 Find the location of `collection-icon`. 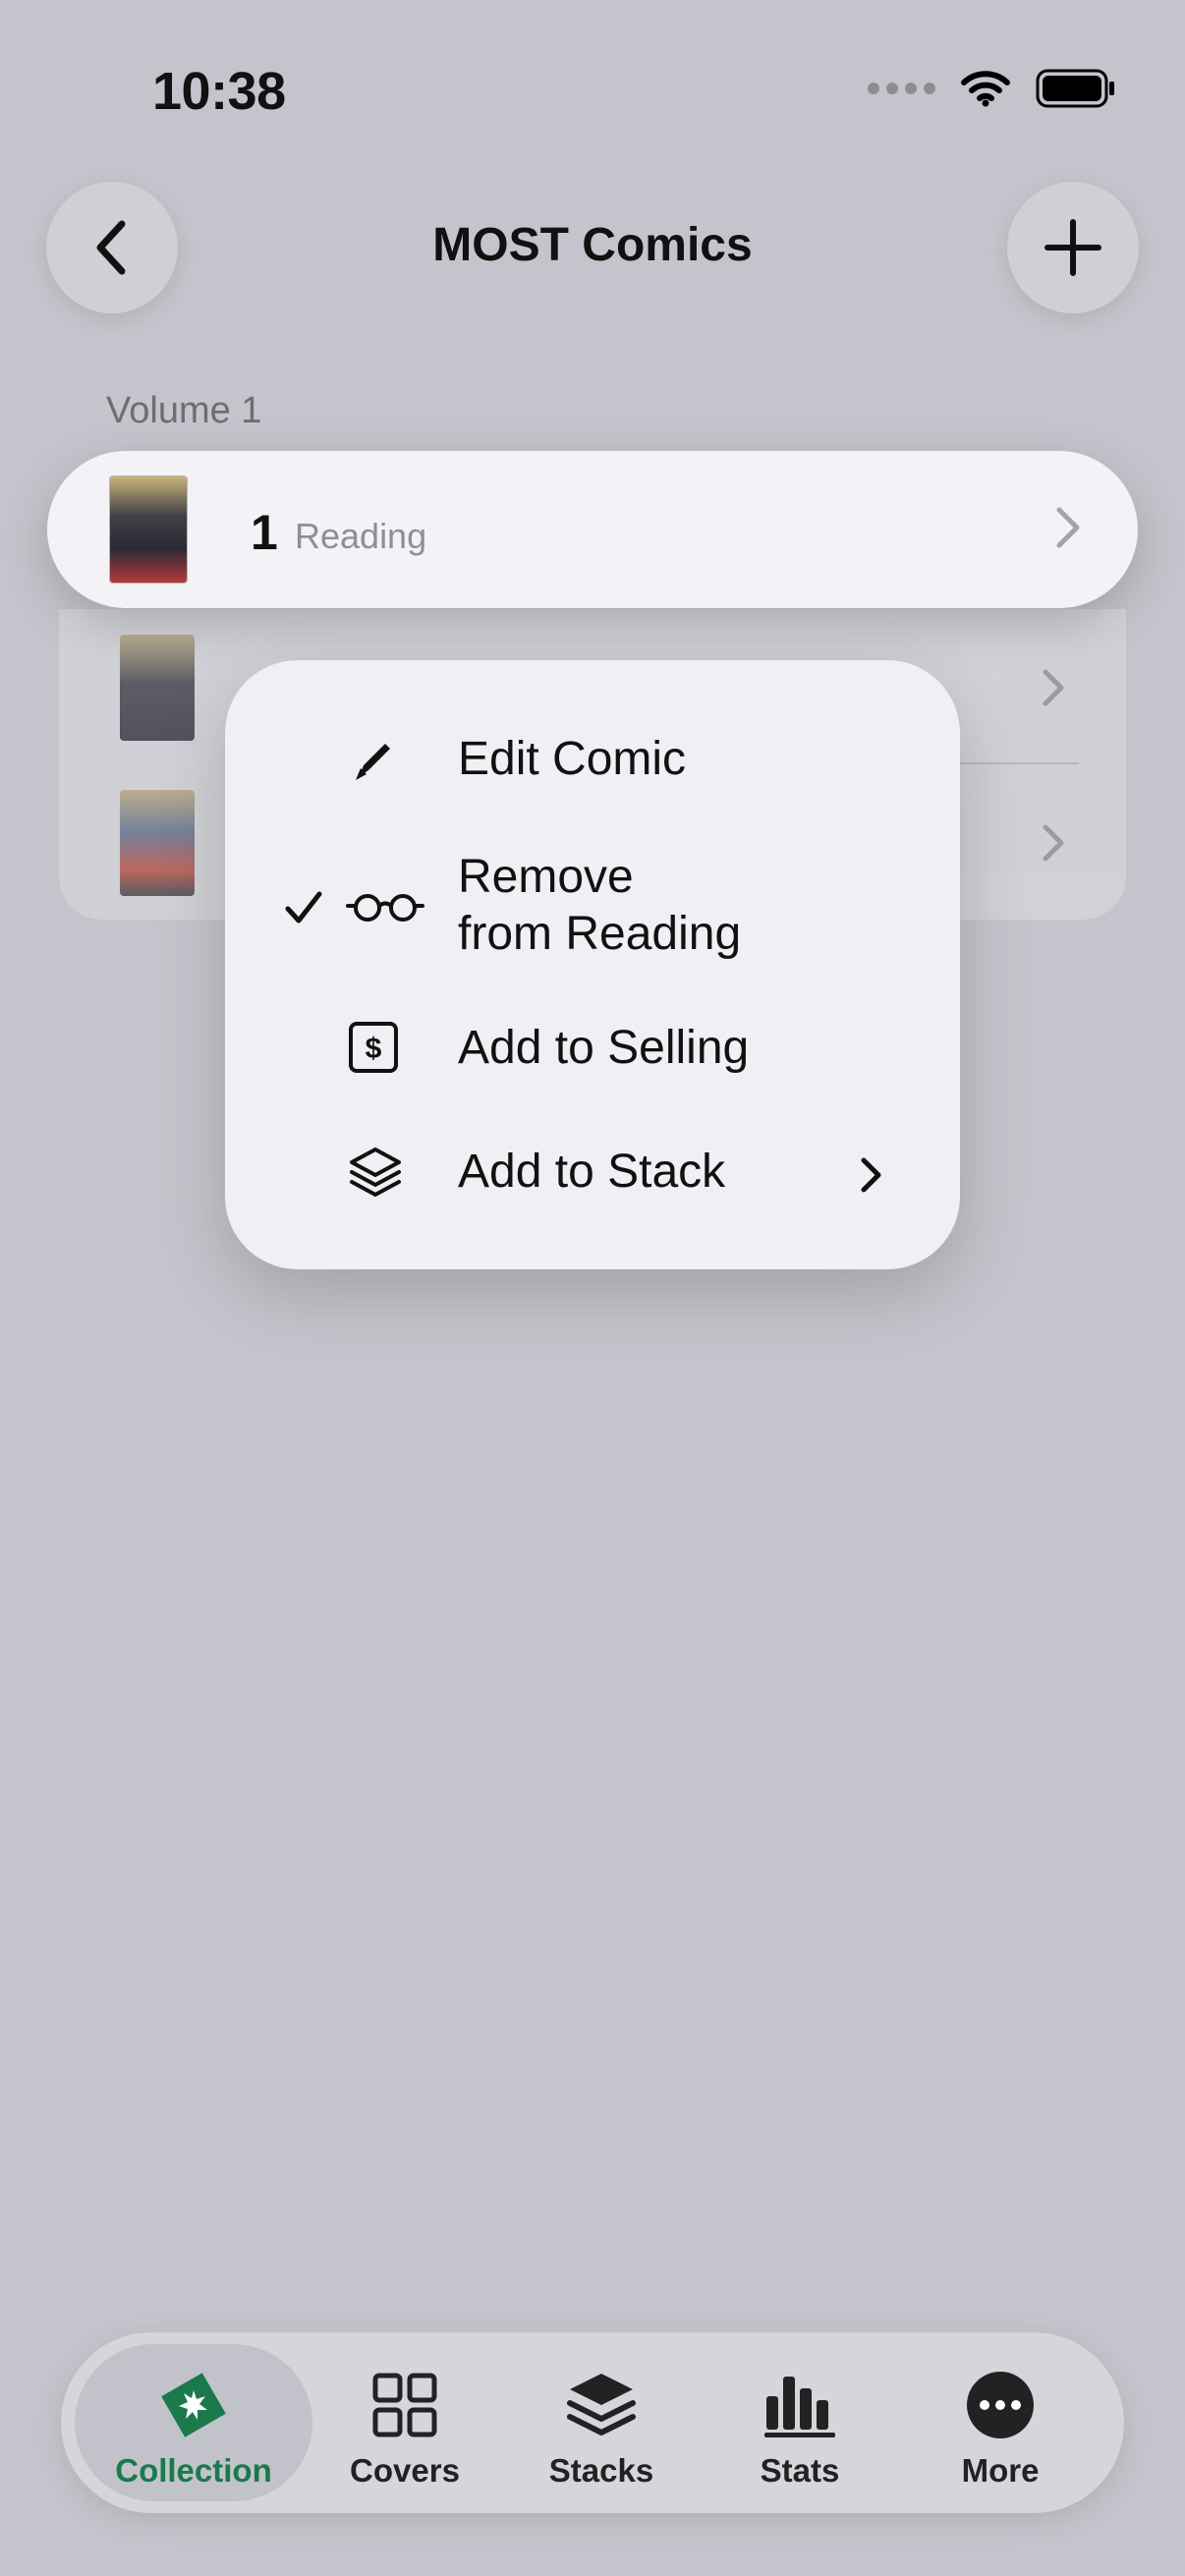

collection-icon is located at coordinates (194, 2405).